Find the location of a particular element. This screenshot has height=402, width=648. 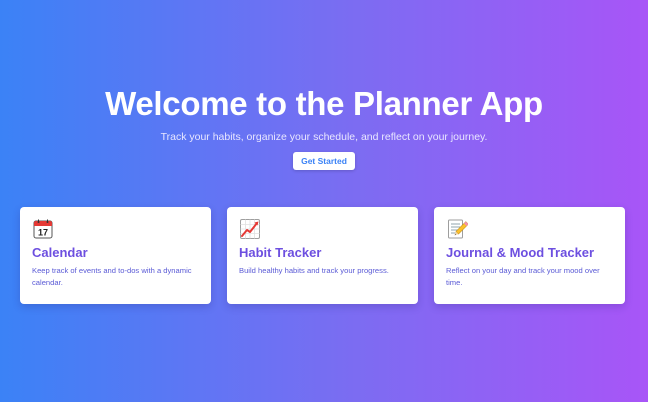

feature-title-journal: Journal & Mood Tracker is located at coordinates (520, 252).